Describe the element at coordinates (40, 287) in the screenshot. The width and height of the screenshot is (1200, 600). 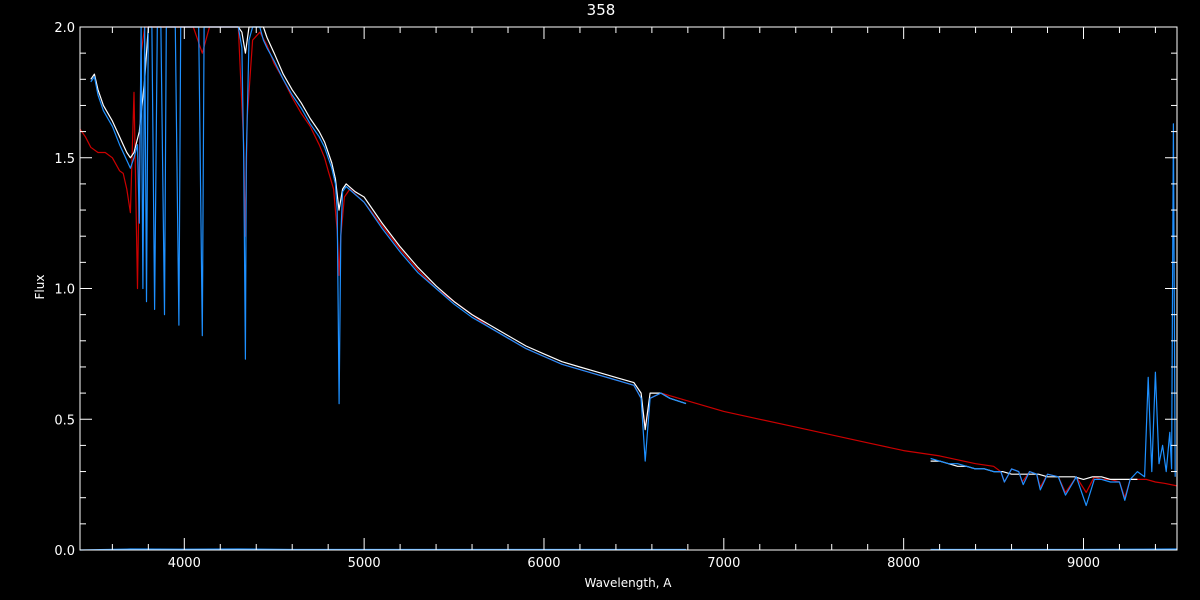
I see `y-axis-title: Flux` at that location.